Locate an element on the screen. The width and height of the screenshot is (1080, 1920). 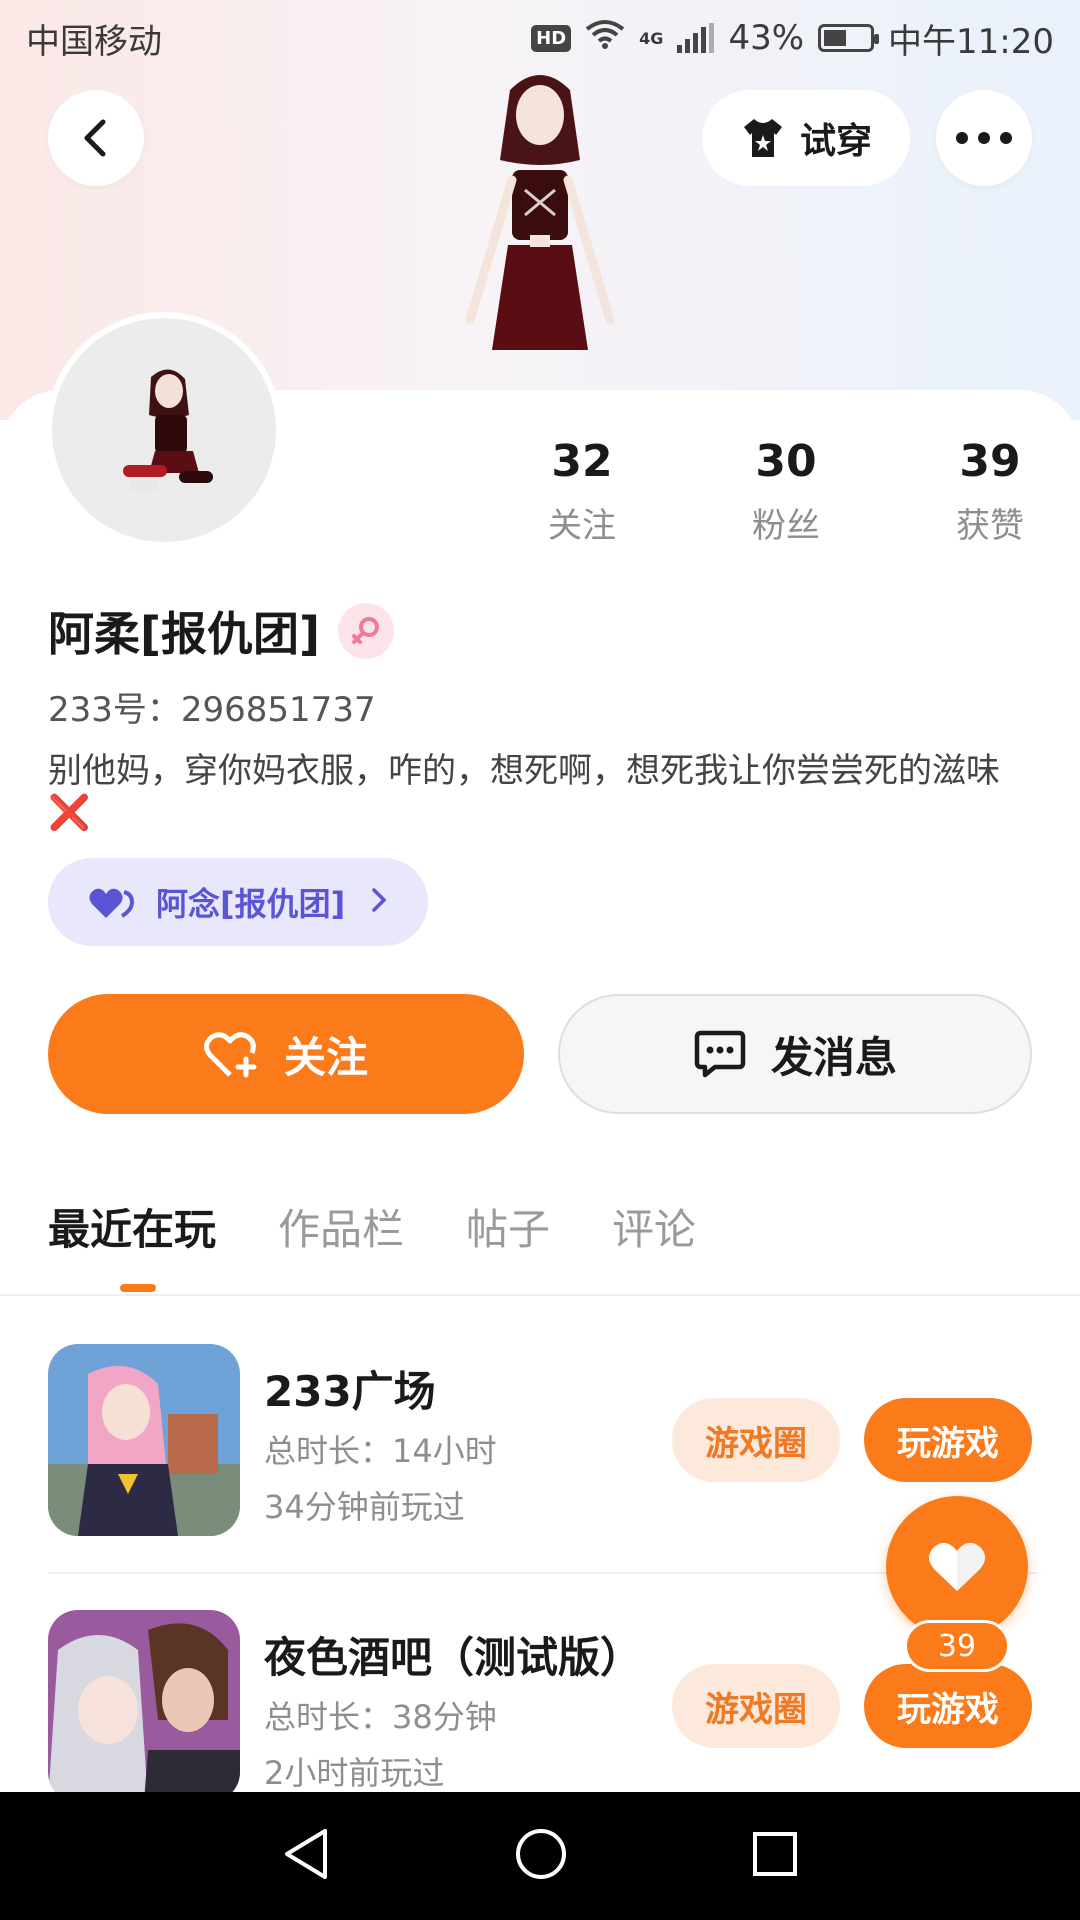
stat-following: 32 关注 is located at coordinates (582, 489).